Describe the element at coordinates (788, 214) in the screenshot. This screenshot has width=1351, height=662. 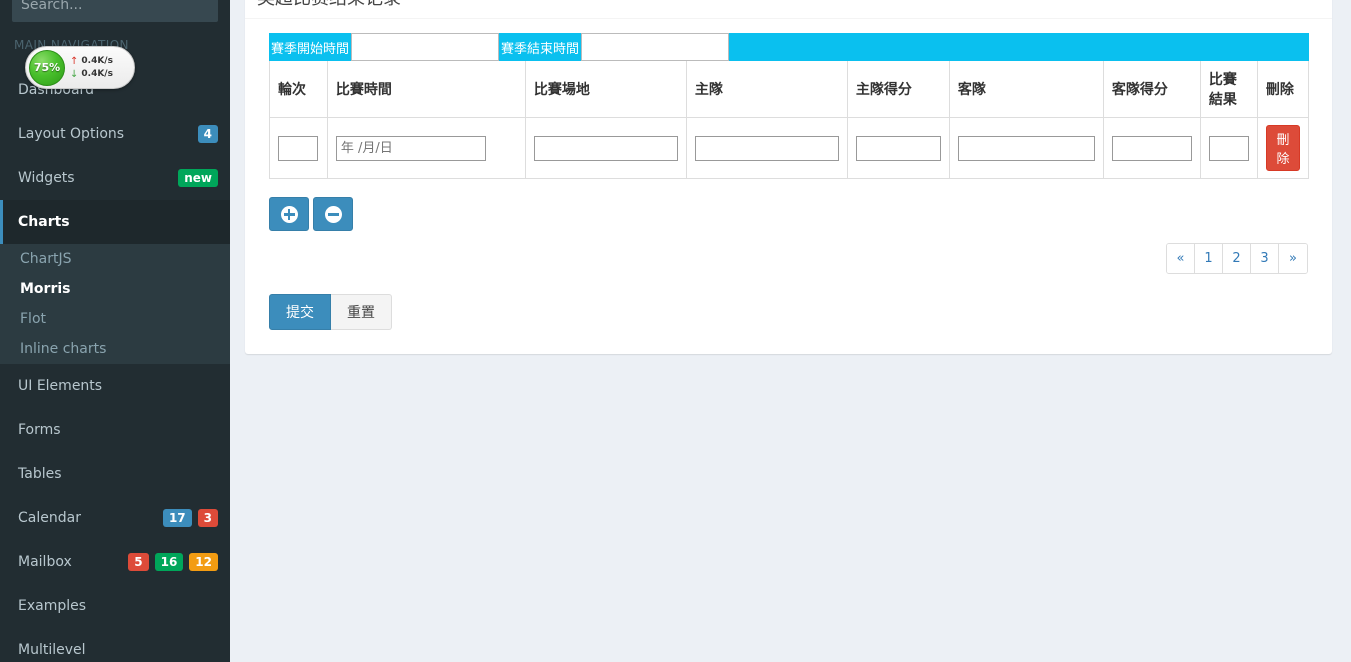
I see `row-controls` at that location.